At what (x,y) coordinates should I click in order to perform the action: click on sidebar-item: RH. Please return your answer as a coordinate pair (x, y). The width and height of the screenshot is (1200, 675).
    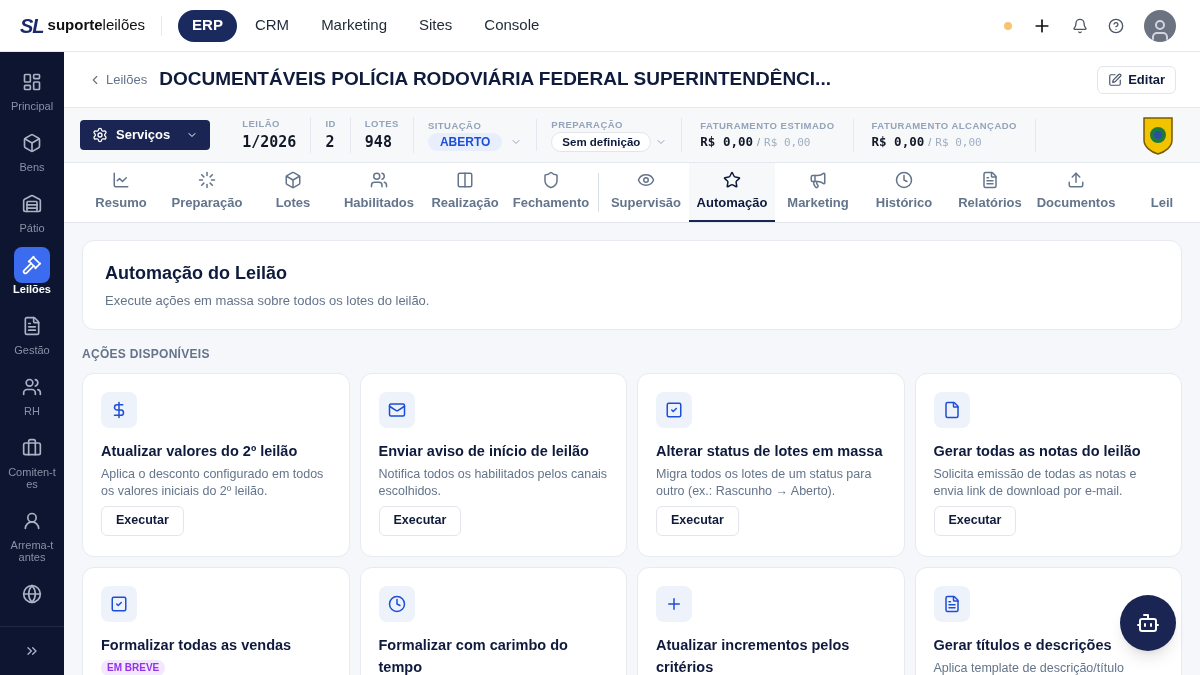
    Looking at the image, I should click on (32, 393).